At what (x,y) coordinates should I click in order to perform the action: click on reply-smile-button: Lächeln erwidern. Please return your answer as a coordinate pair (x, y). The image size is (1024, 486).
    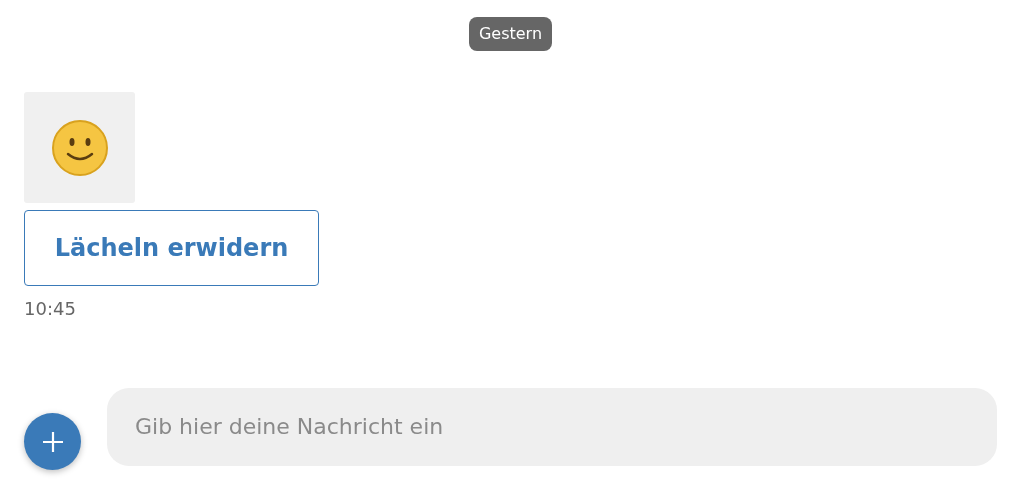
    Looking at the image, I should click on (171, 248).